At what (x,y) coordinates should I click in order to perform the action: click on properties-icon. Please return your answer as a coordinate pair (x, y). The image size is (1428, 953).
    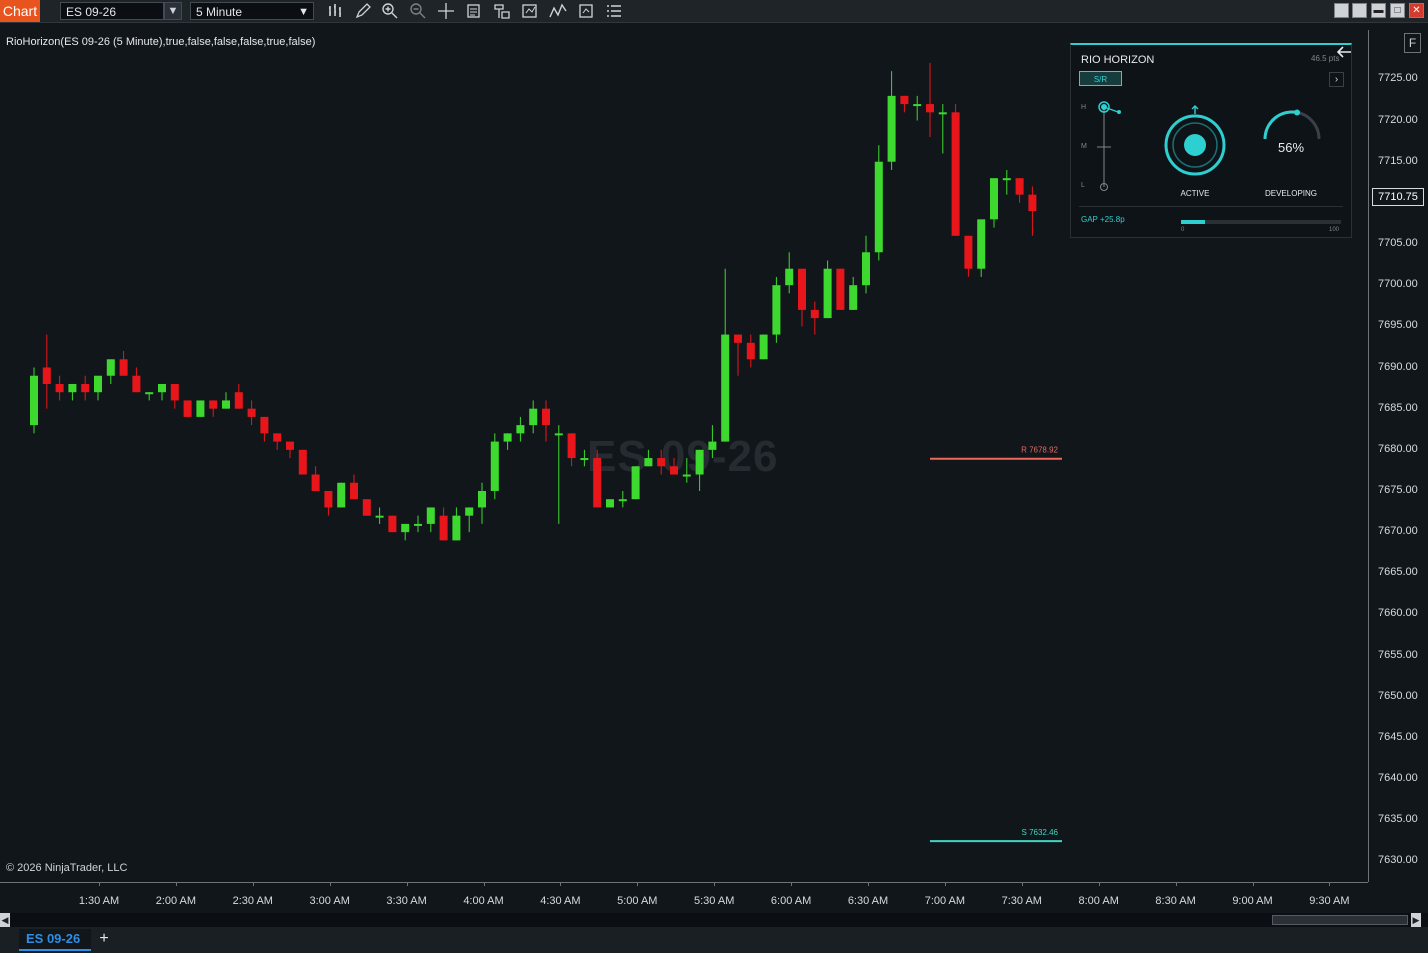
    Looking at the image, I should click on (502, 11).